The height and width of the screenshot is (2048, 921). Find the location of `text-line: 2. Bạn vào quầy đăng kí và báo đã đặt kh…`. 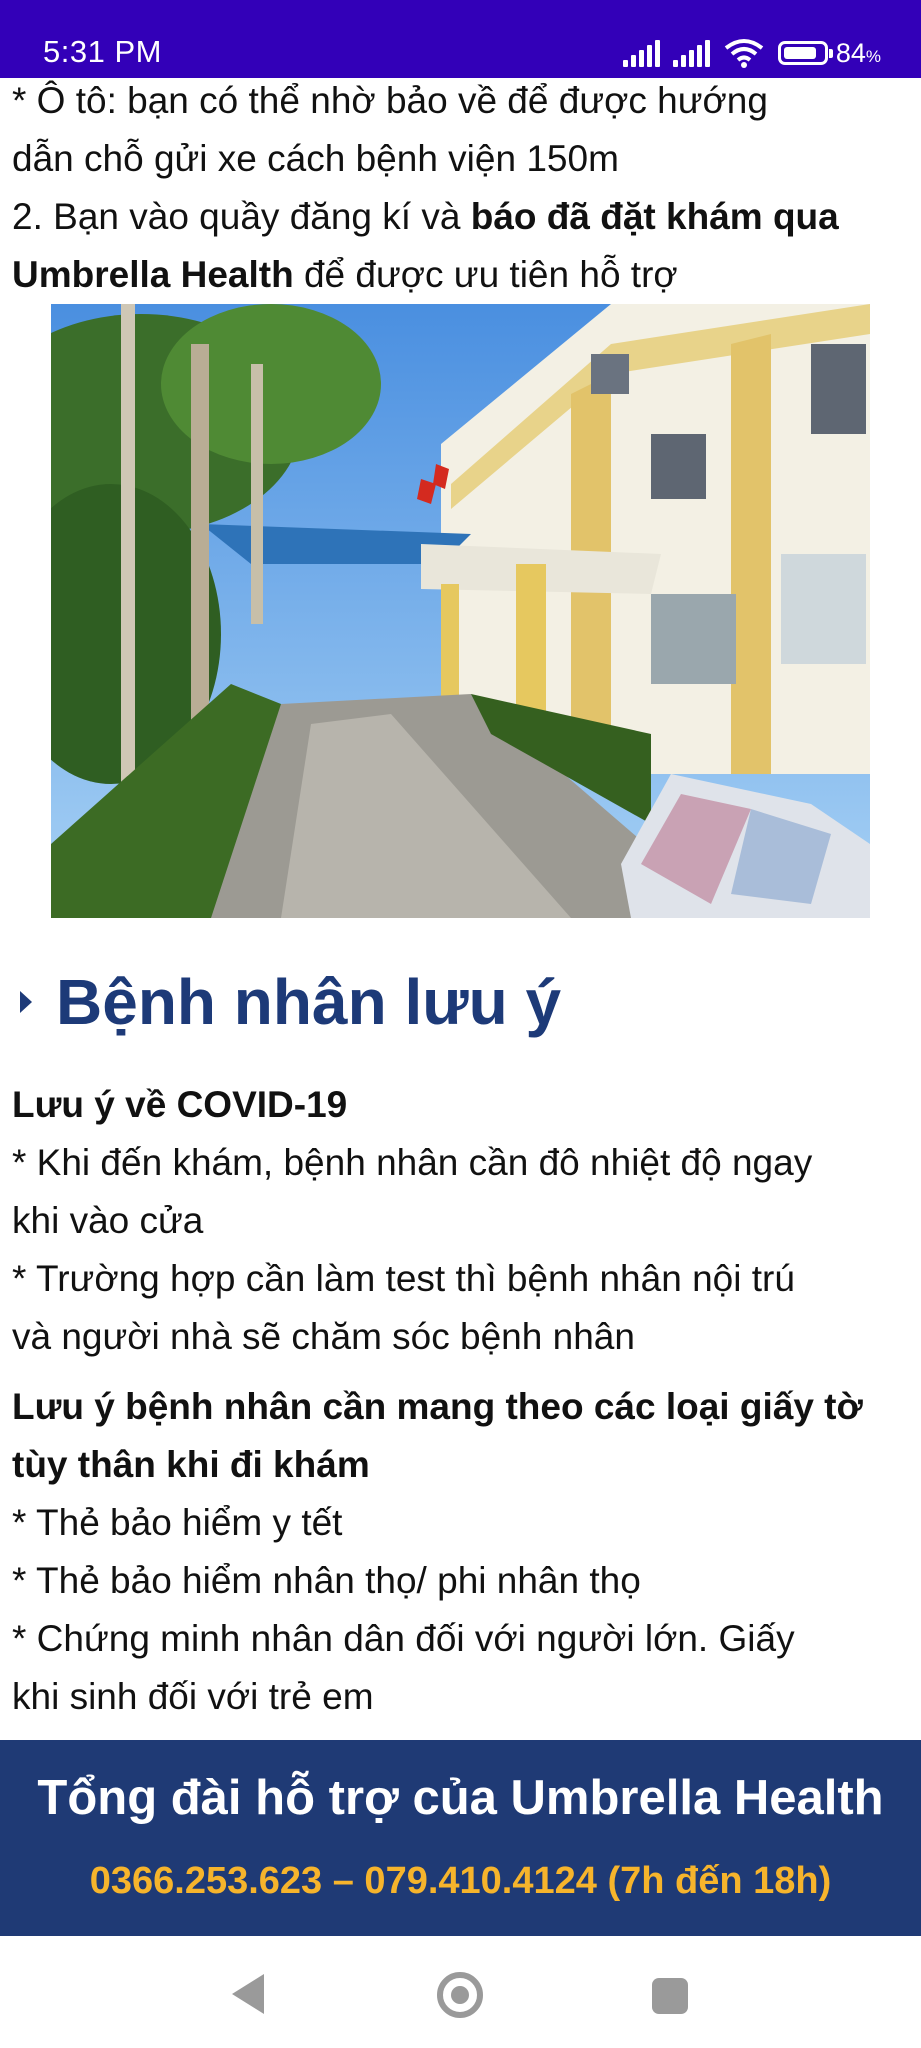

text-line: 2. Bạn vào quầy đăng kí và báo đã đặt kh… is located at coordinates (425, 216).